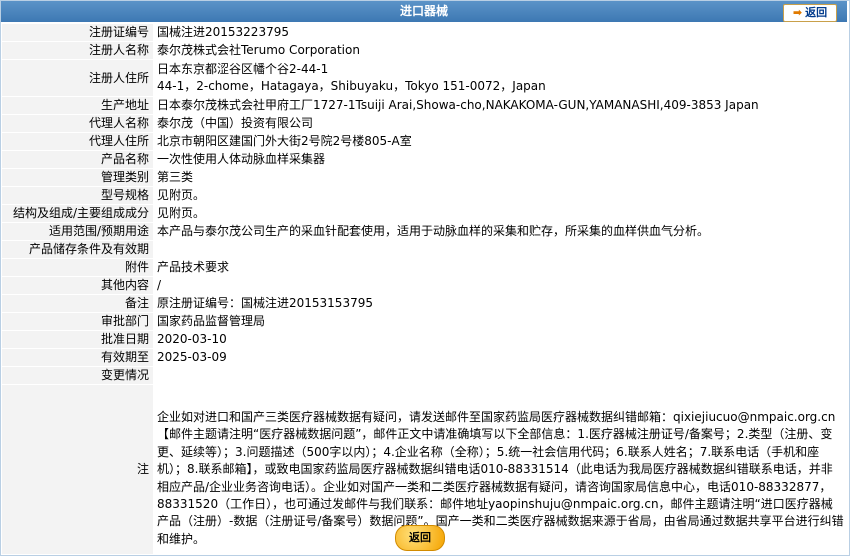 This screenshot has width=850, height=556. I want to click on row-label: 备注, so click(77, 303).